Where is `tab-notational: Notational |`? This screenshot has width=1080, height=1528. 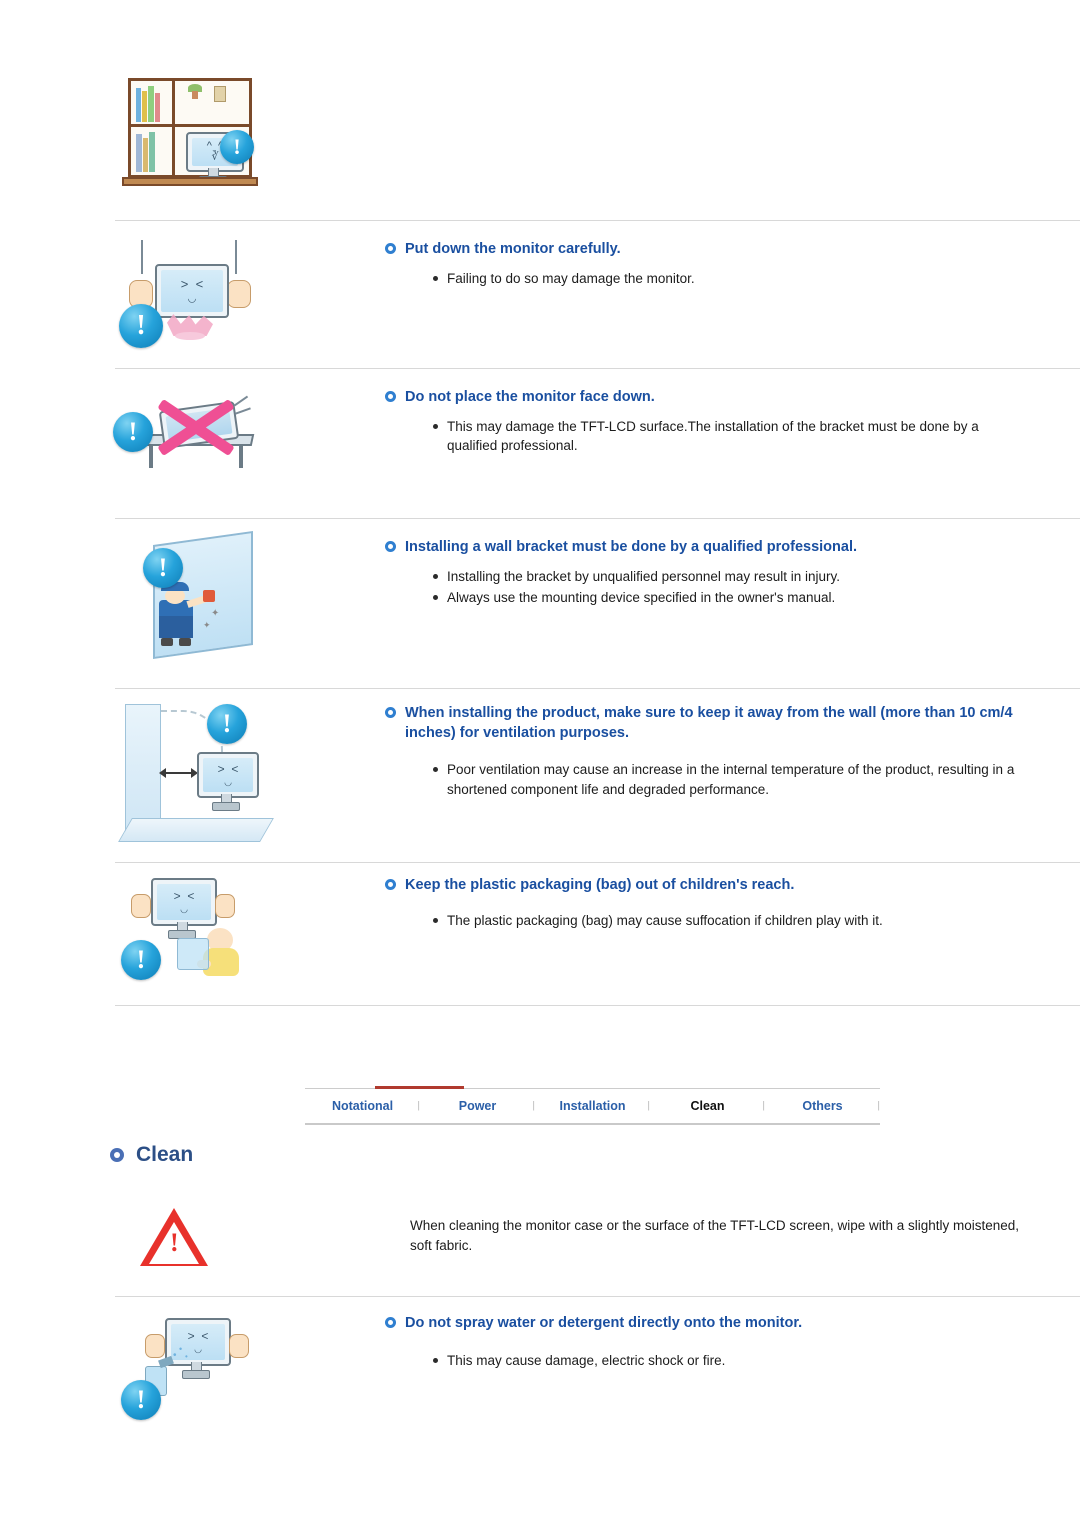 tab-notational: Notational | is located at coordinates (362, 1106).